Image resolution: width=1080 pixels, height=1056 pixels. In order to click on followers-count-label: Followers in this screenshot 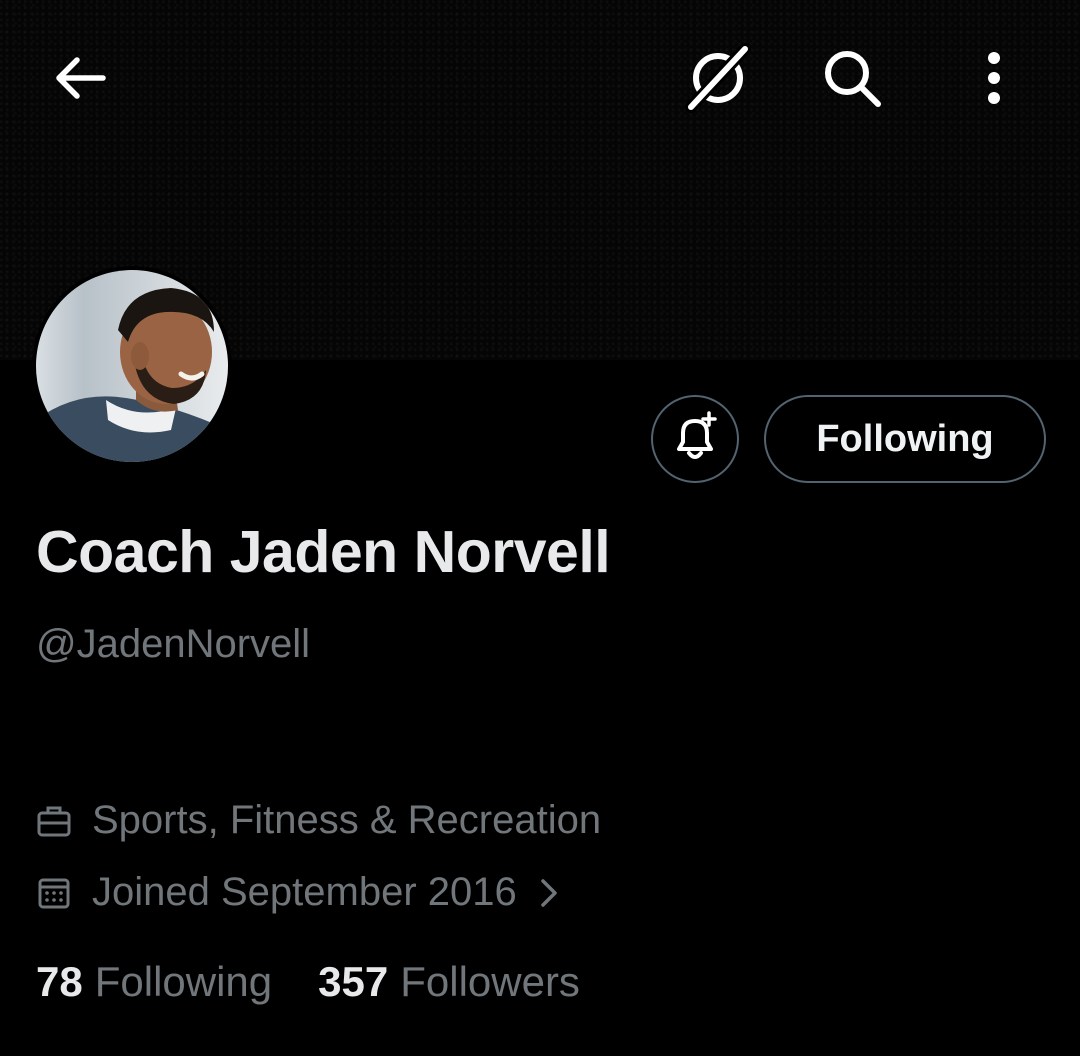, I will do `click(490, 981)`.